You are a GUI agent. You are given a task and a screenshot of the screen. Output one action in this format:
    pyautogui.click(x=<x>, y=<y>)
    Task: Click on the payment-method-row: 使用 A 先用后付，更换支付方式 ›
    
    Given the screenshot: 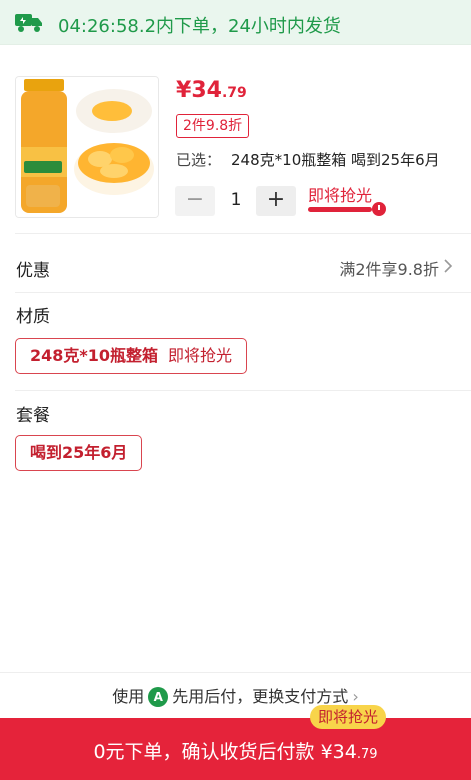 What is the action you would take?
    pyautogui.click(x=235, y=696)
    